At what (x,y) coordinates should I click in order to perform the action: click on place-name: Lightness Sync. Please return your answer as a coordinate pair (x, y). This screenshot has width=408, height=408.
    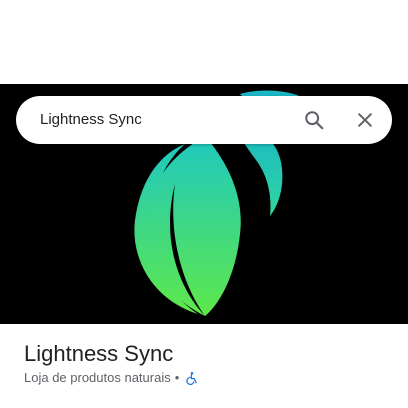
    Looking at the image, I should click on (99, 353).